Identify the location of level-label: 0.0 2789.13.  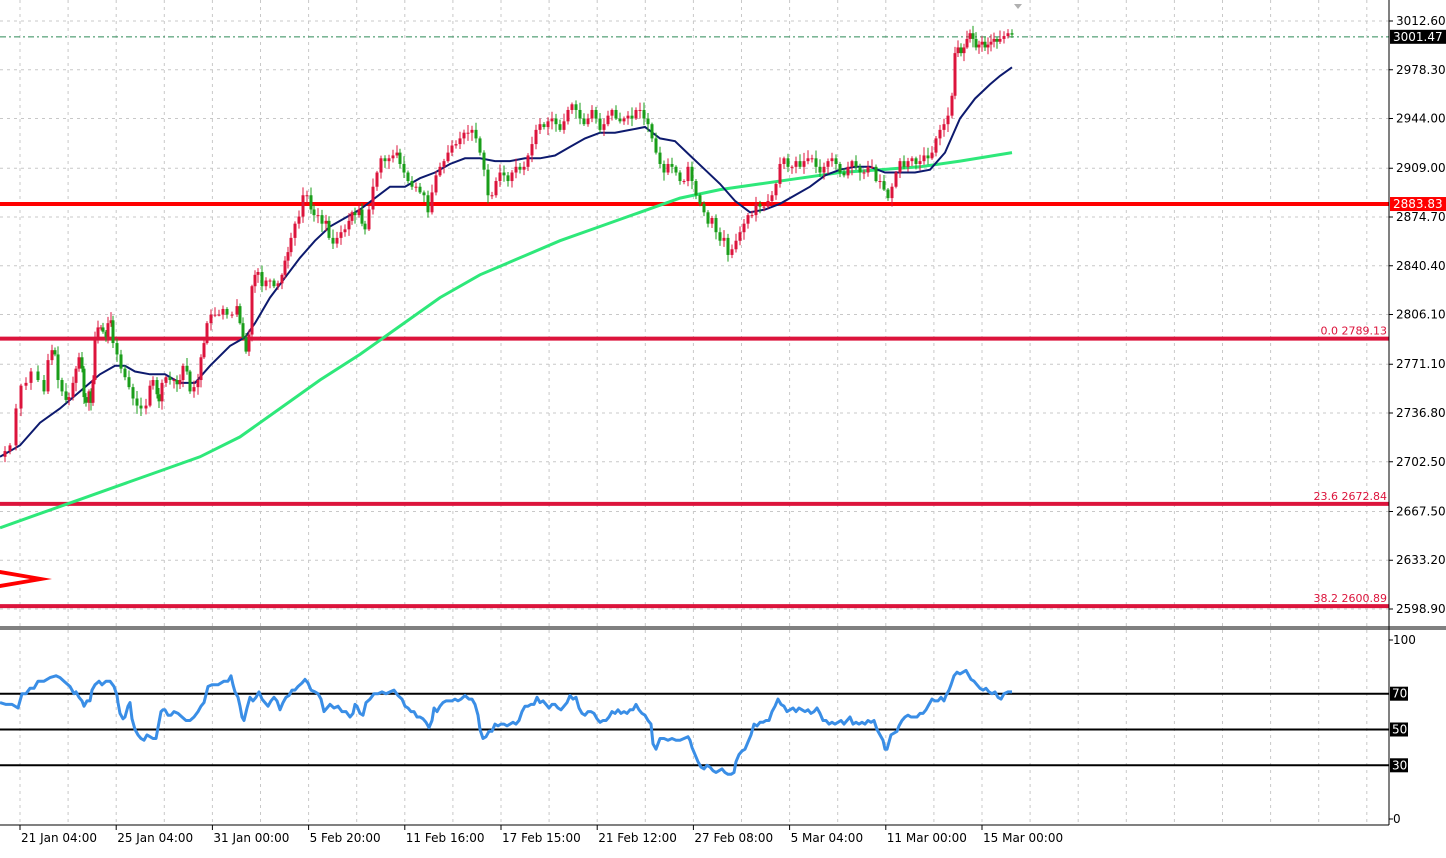
(1354, 331).